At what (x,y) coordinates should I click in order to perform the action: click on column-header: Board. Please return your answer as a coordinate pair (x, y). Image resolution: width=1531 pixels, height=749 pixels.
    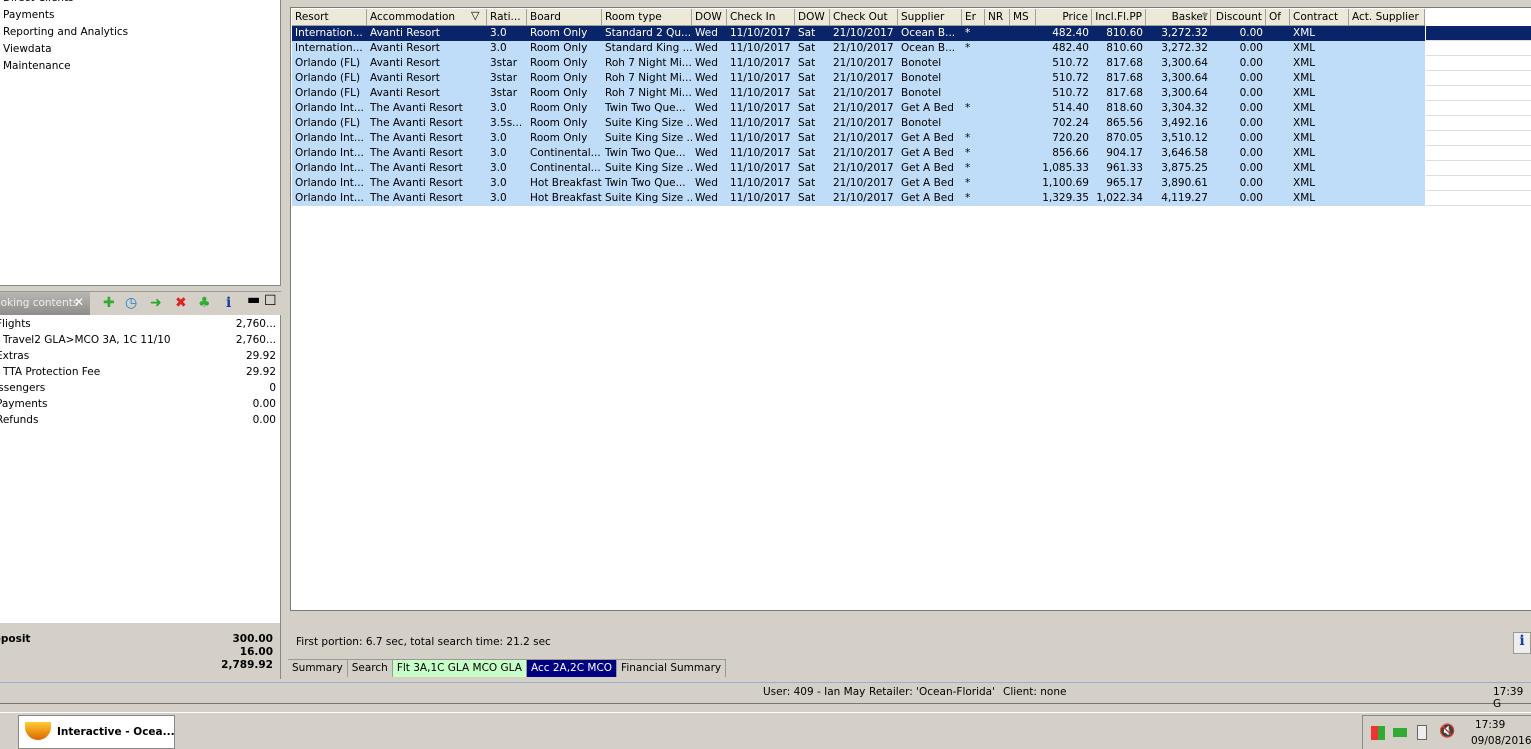
    Looking at the image, I should click on (564, 17).